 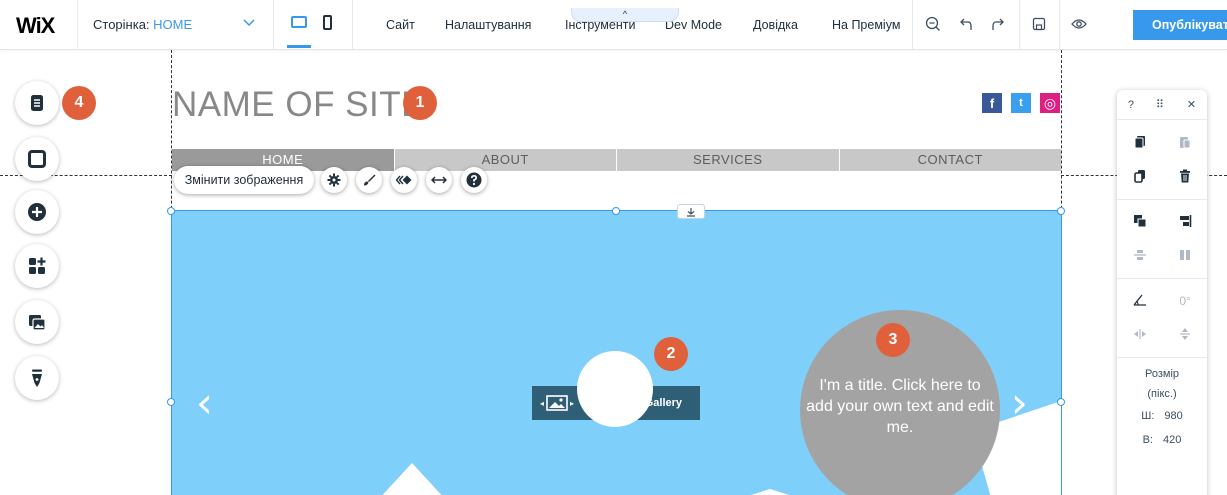 I want to click on background-square-icon, so click(x=37, y=159).